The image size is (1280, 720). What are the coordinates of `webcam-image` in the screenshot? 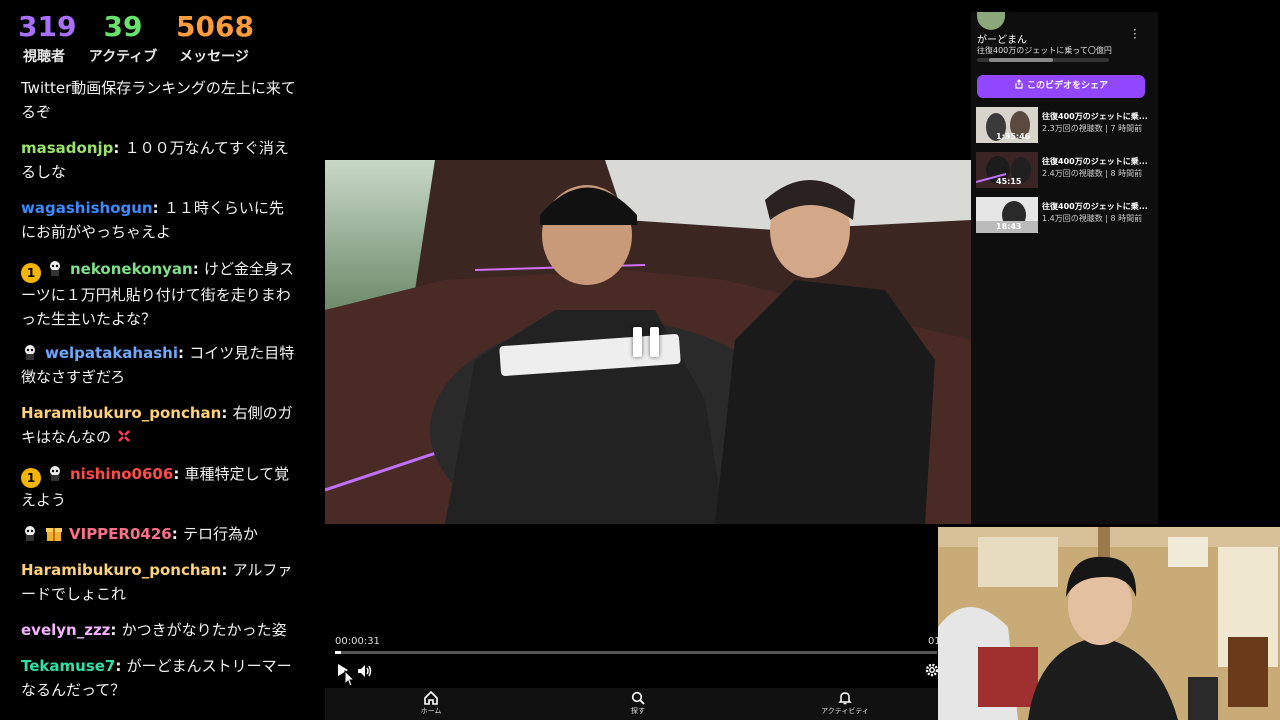 It's located at (1109, 623).